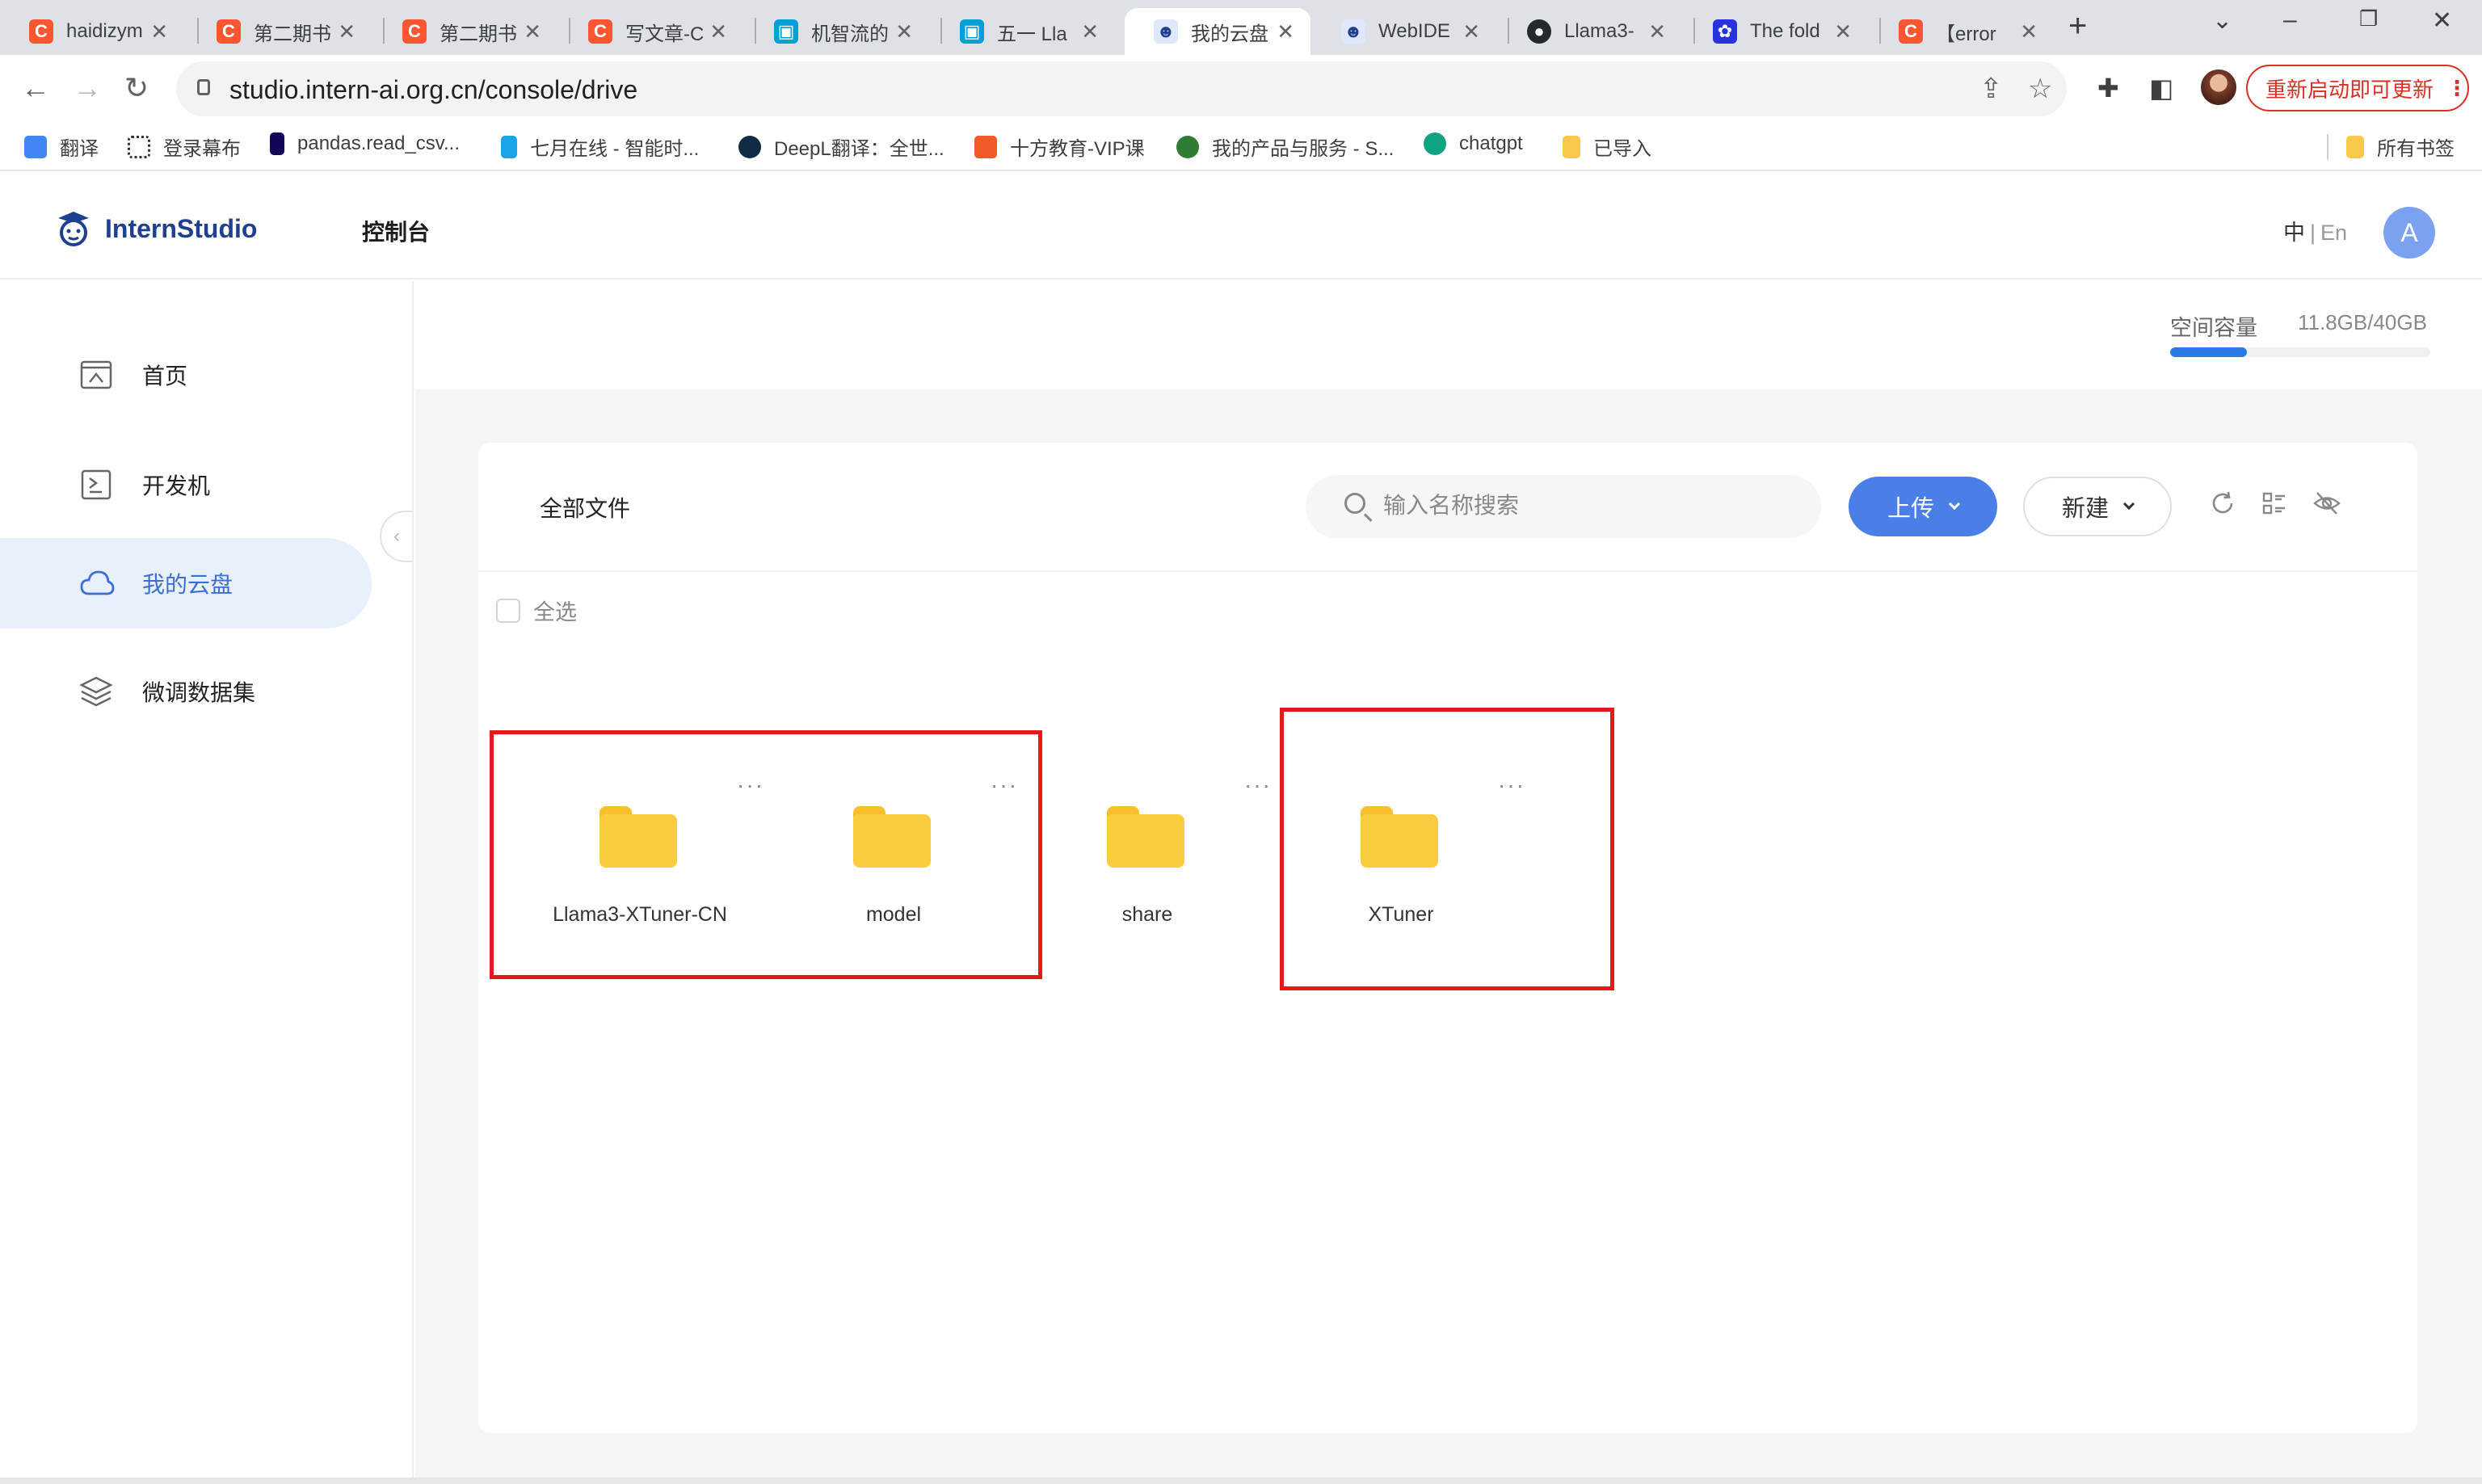  What do you see at coordinates (1923, 506) in the screenshot?
I see `upload-button: 上传` at bounding box center [1923, 506].